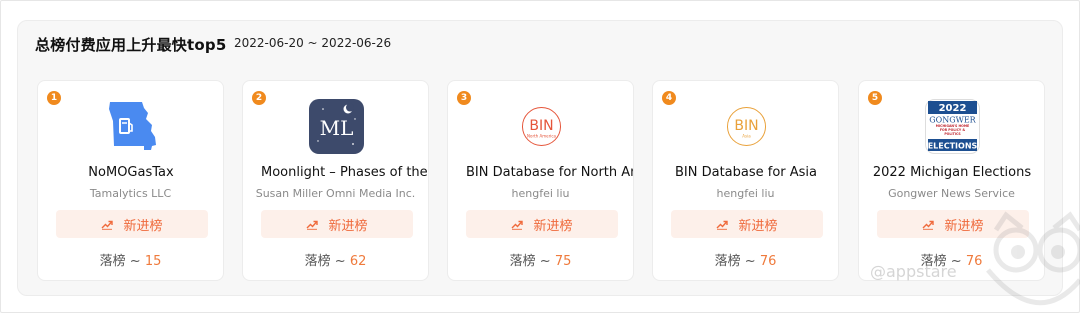 This screenshot has width=1080, height=313. Describe the element at coordinates (563, 261) in the screenshot. I see `drop-rank-value: 75` at that location.